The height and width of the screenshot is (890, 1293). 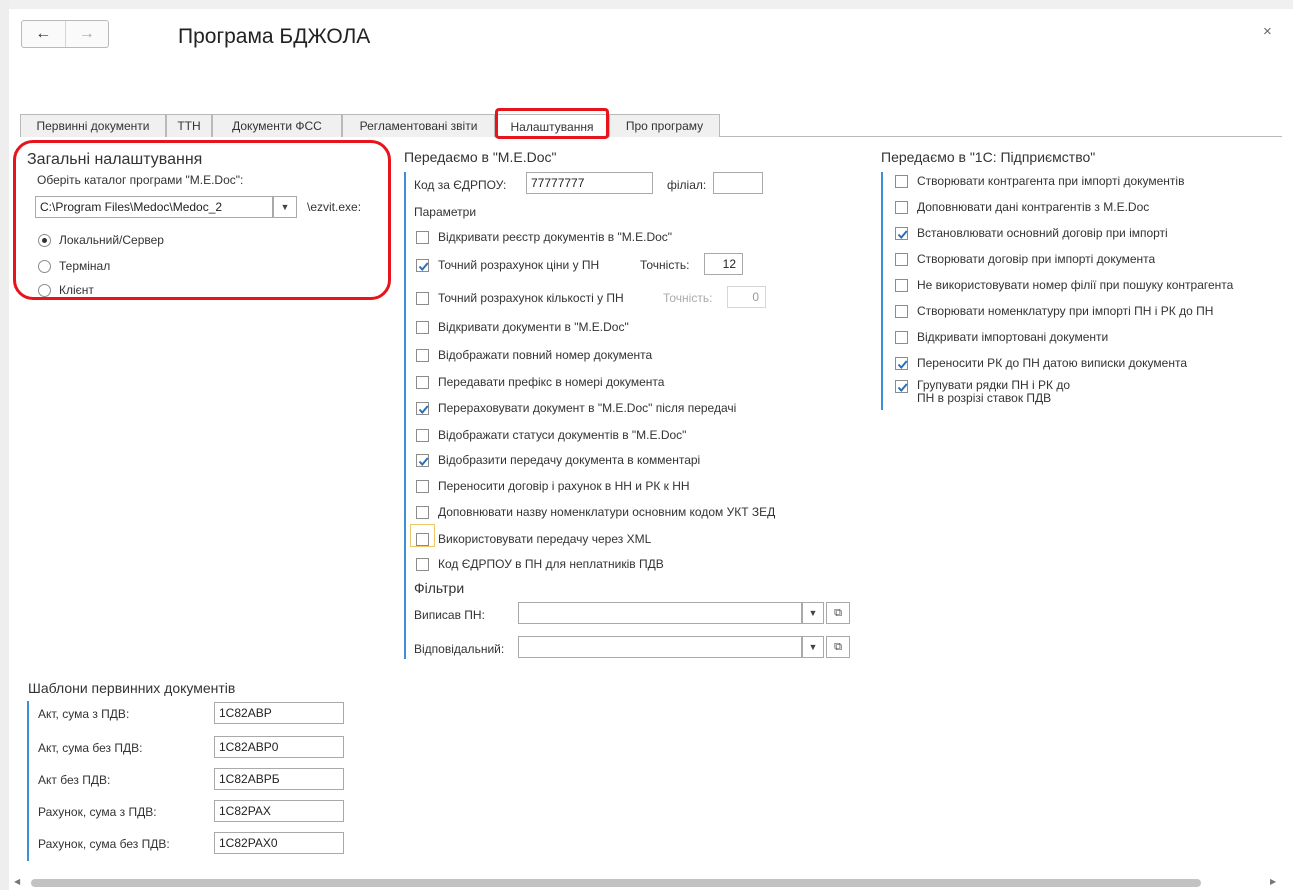 What do you see at coordinates (279, 811) in the screenshot?
I see `template-input: 1С82РАХ` at bounding box center [279, 811].